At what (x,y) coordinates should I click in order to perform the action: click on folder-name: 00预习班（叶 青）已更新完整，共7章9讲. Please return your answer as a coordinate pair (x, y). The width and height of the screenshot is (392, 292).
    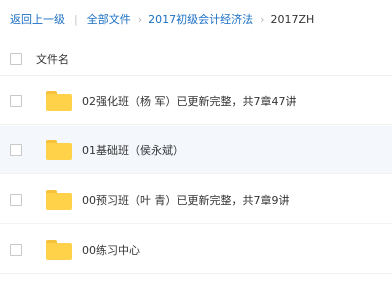
    Looking at the image, I should click on (186, 200).